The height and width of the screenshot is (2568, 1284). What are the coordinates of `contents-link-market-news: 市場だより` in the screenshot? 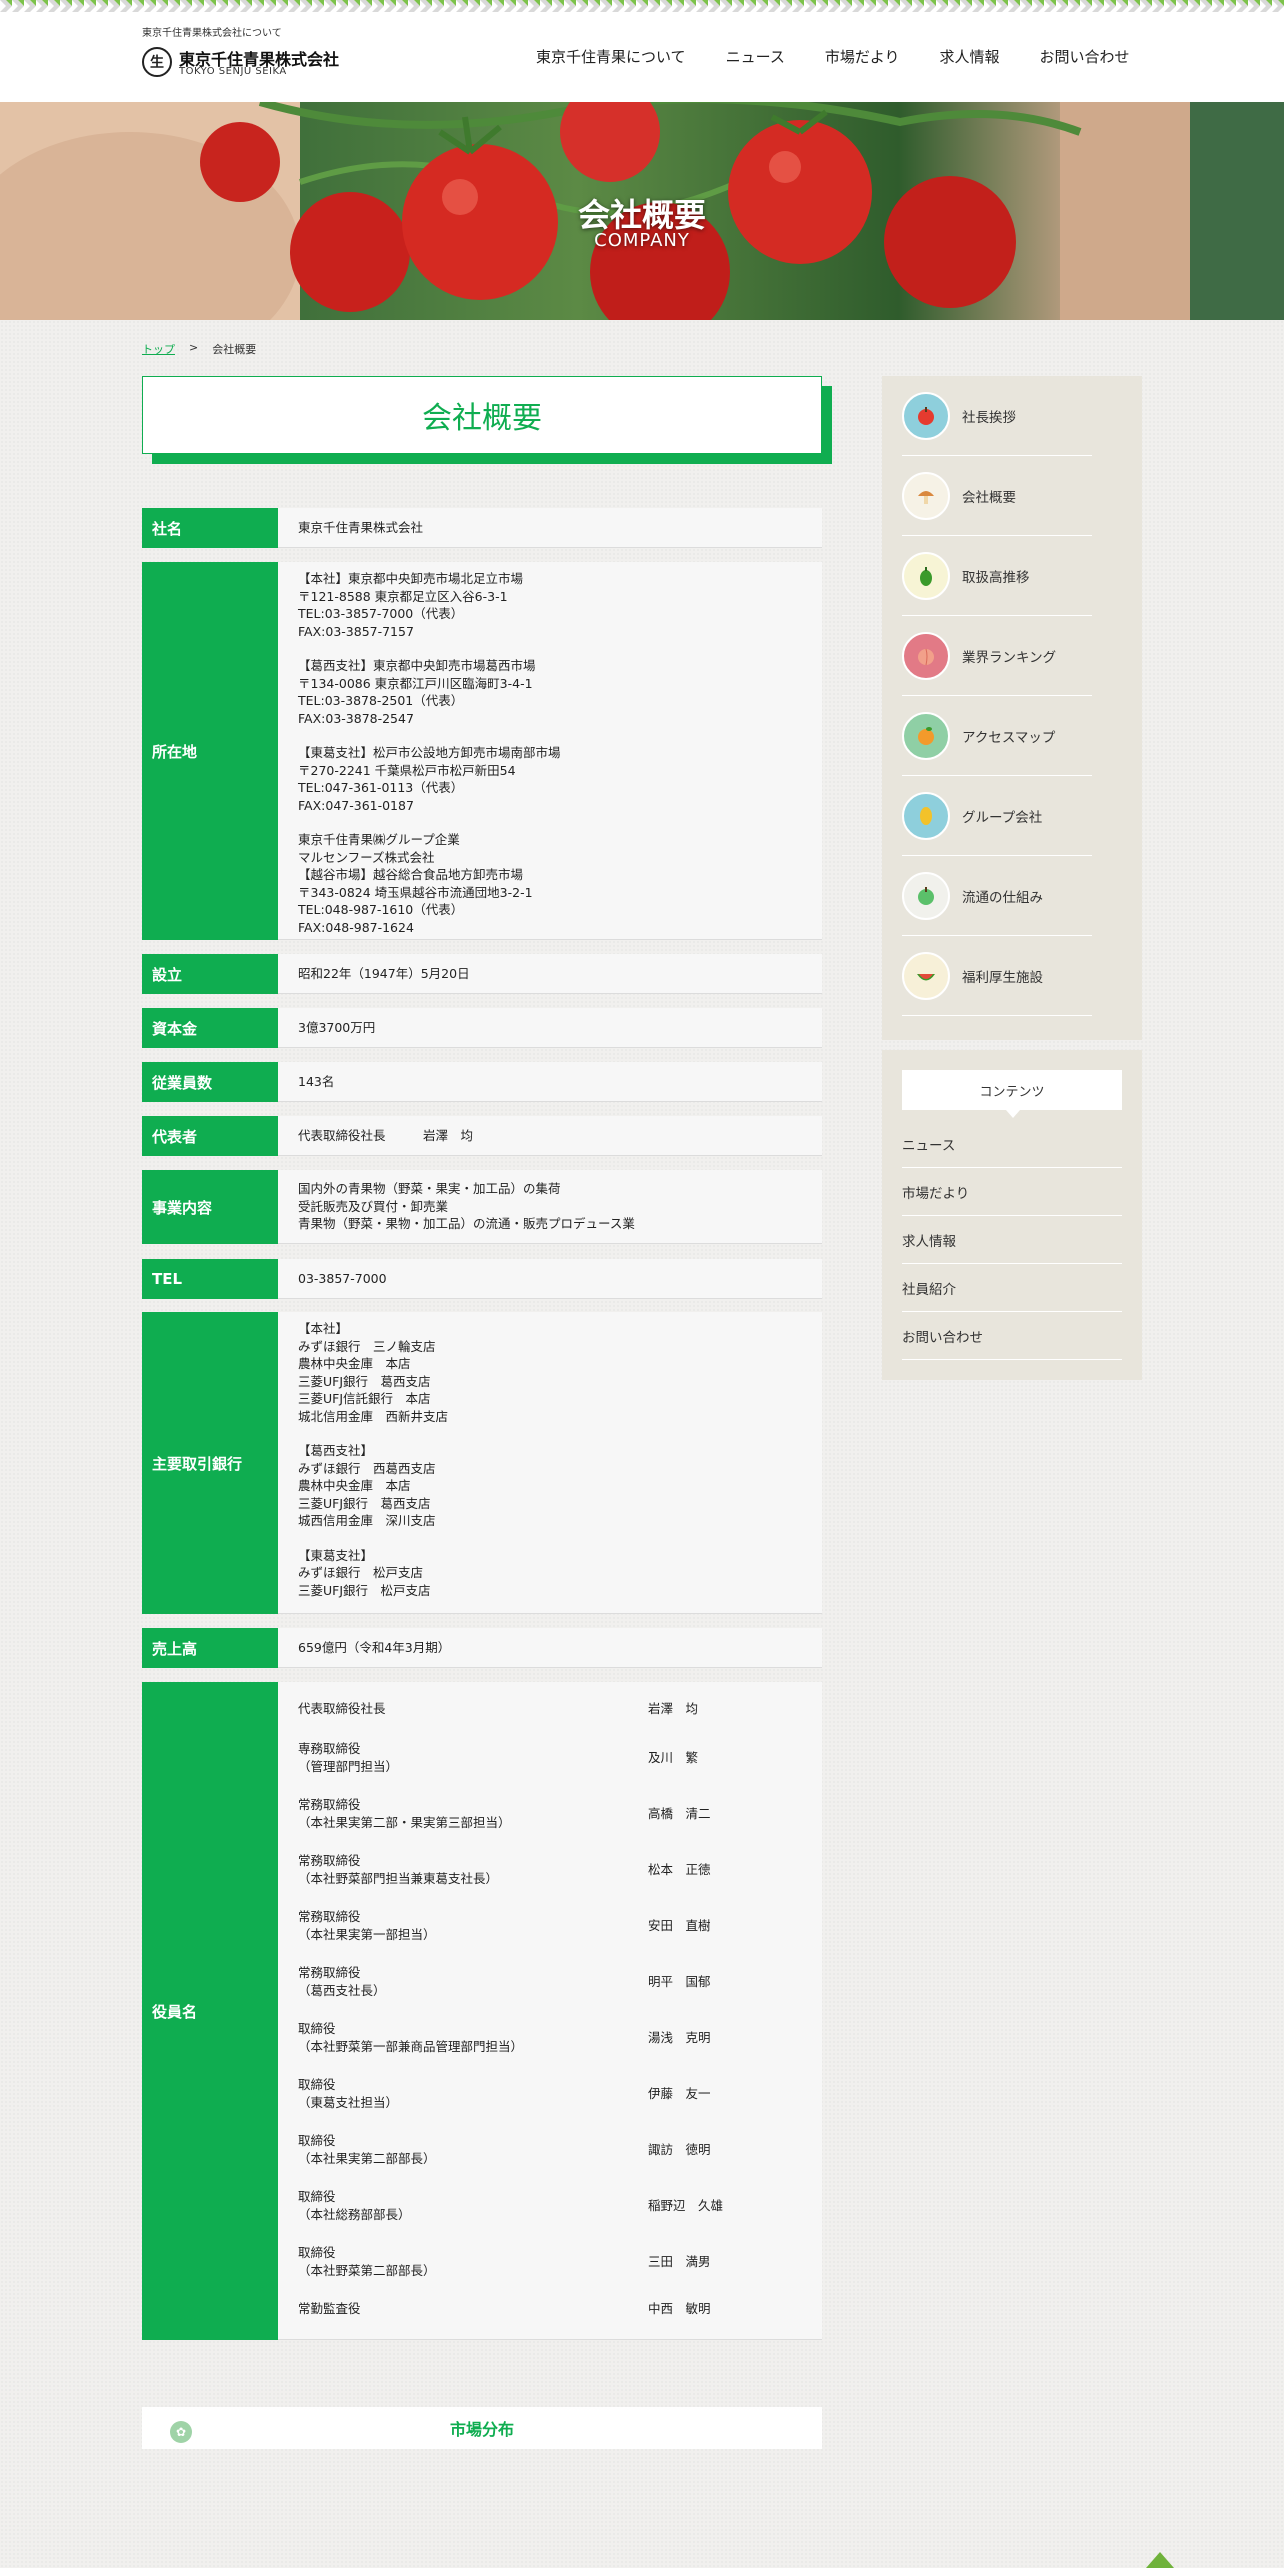 It's located at (1012, 1192).